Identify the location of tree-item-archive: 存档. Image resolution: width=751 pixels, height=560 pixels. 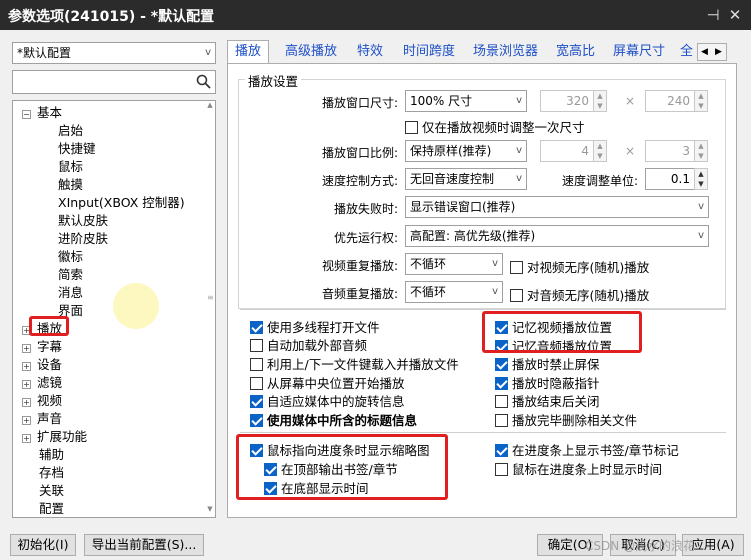
(51, 471).